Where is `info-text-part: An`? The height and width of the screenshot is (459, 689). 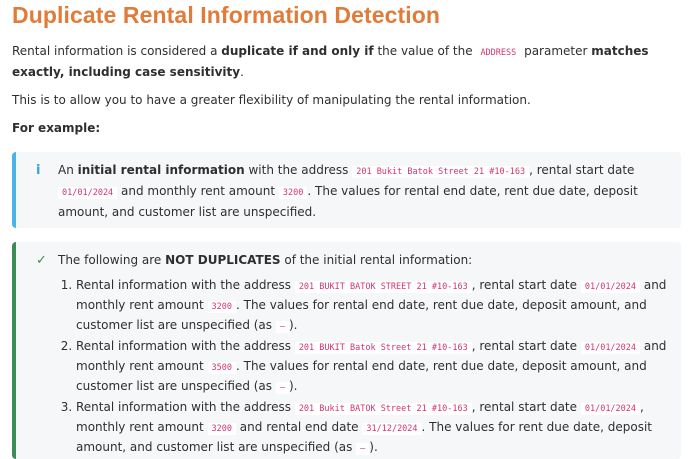 info-text-part: An is located at coordinates (68, 170).